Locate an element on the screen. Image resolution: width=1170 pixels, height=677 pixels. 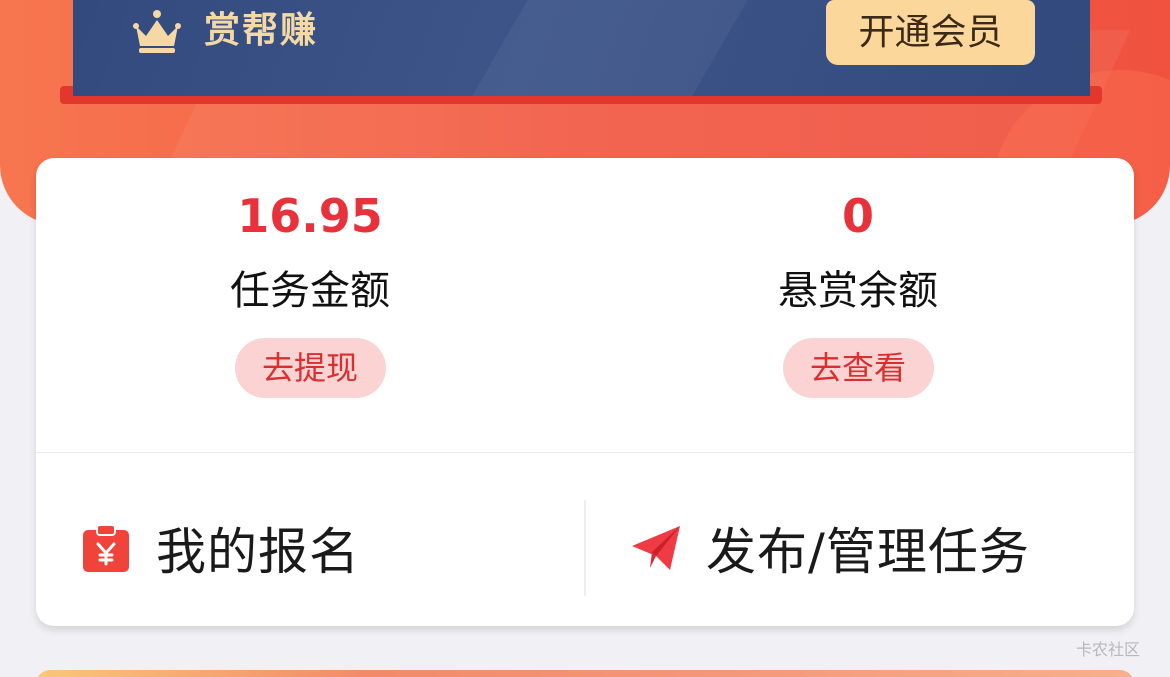
my-signup-label: 我的报名 is located at coordinates (258, 552).